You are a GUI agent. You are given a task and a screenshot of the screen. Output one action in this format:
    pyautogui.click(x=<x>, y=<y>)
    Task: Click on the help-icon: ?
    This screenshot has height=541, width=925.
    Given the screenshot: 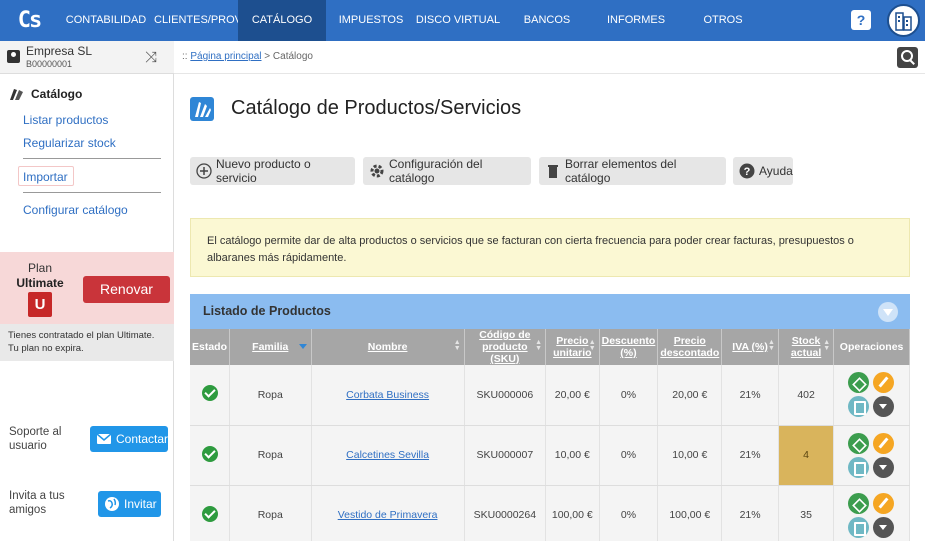 What is the action you would take?
    pyautogui.click(x=861, y=20)
    